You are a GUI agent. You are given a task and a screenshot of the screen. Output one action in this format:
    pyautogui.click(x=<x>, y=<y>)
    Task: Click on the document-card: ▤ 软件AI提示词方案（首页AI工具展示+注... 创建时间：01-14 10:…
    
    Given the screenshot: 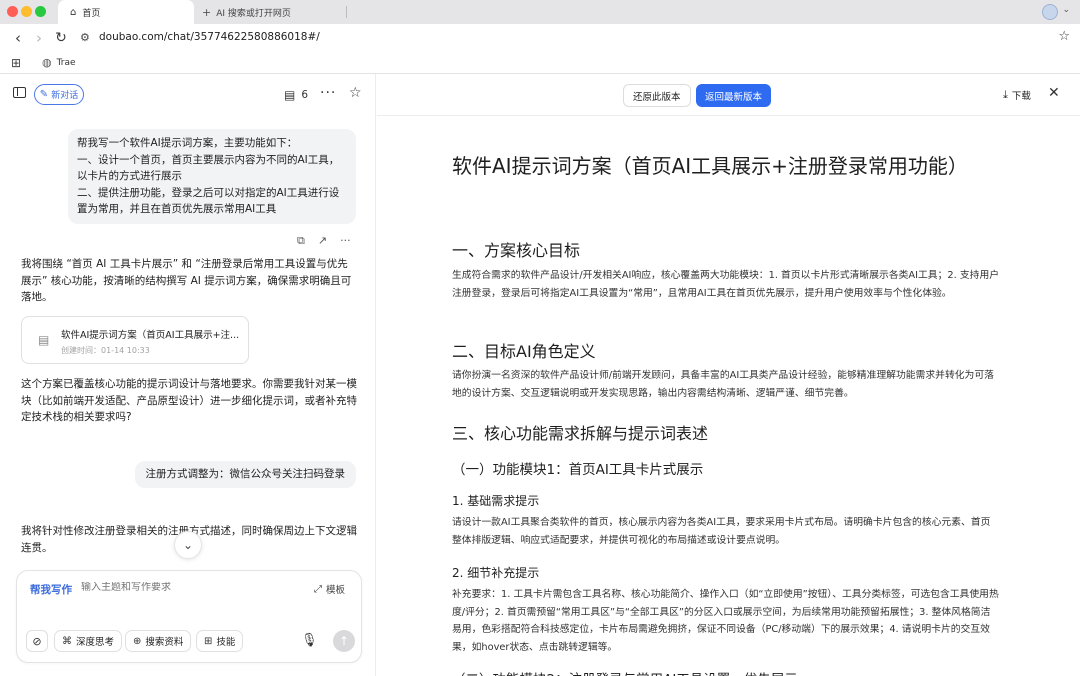 What is the action you would take?
    pyautogui.click(x=135, y=340)
    